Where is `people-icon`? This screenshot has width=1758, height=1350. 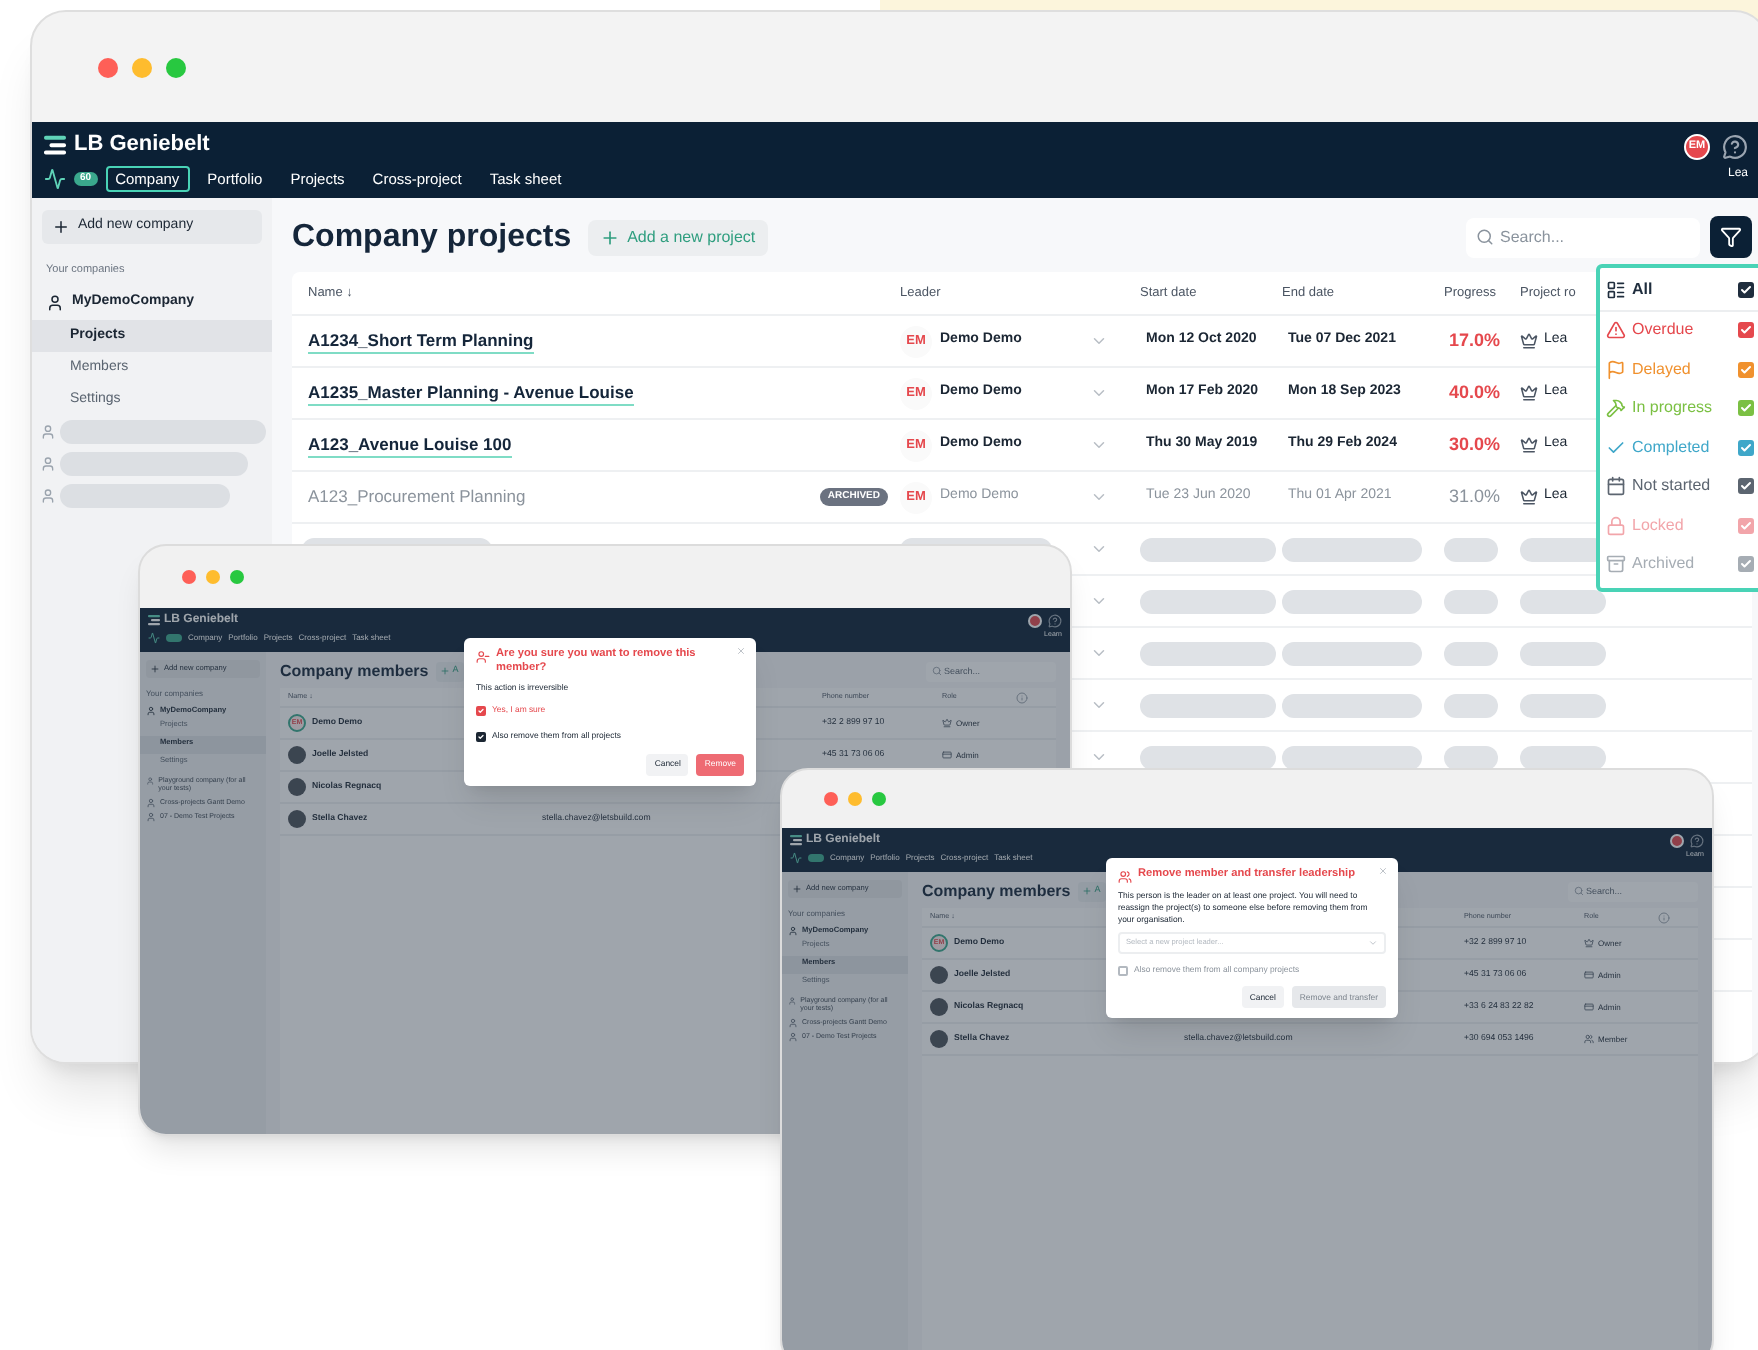
people-icon is located at coordinates (1125, 877).